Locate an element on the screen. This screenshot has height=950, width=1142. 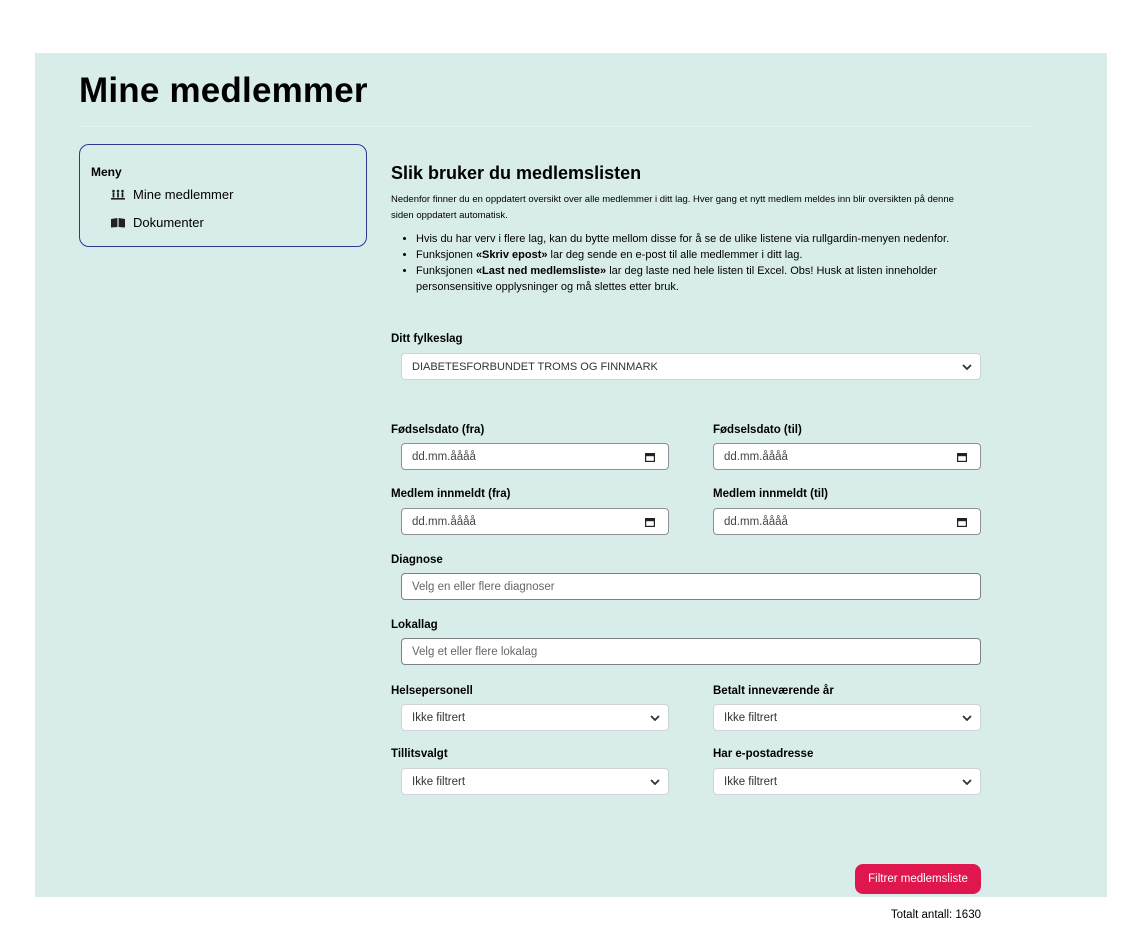
filter-button: Filtrer medlemsliste is located at coordinates (918, 879).